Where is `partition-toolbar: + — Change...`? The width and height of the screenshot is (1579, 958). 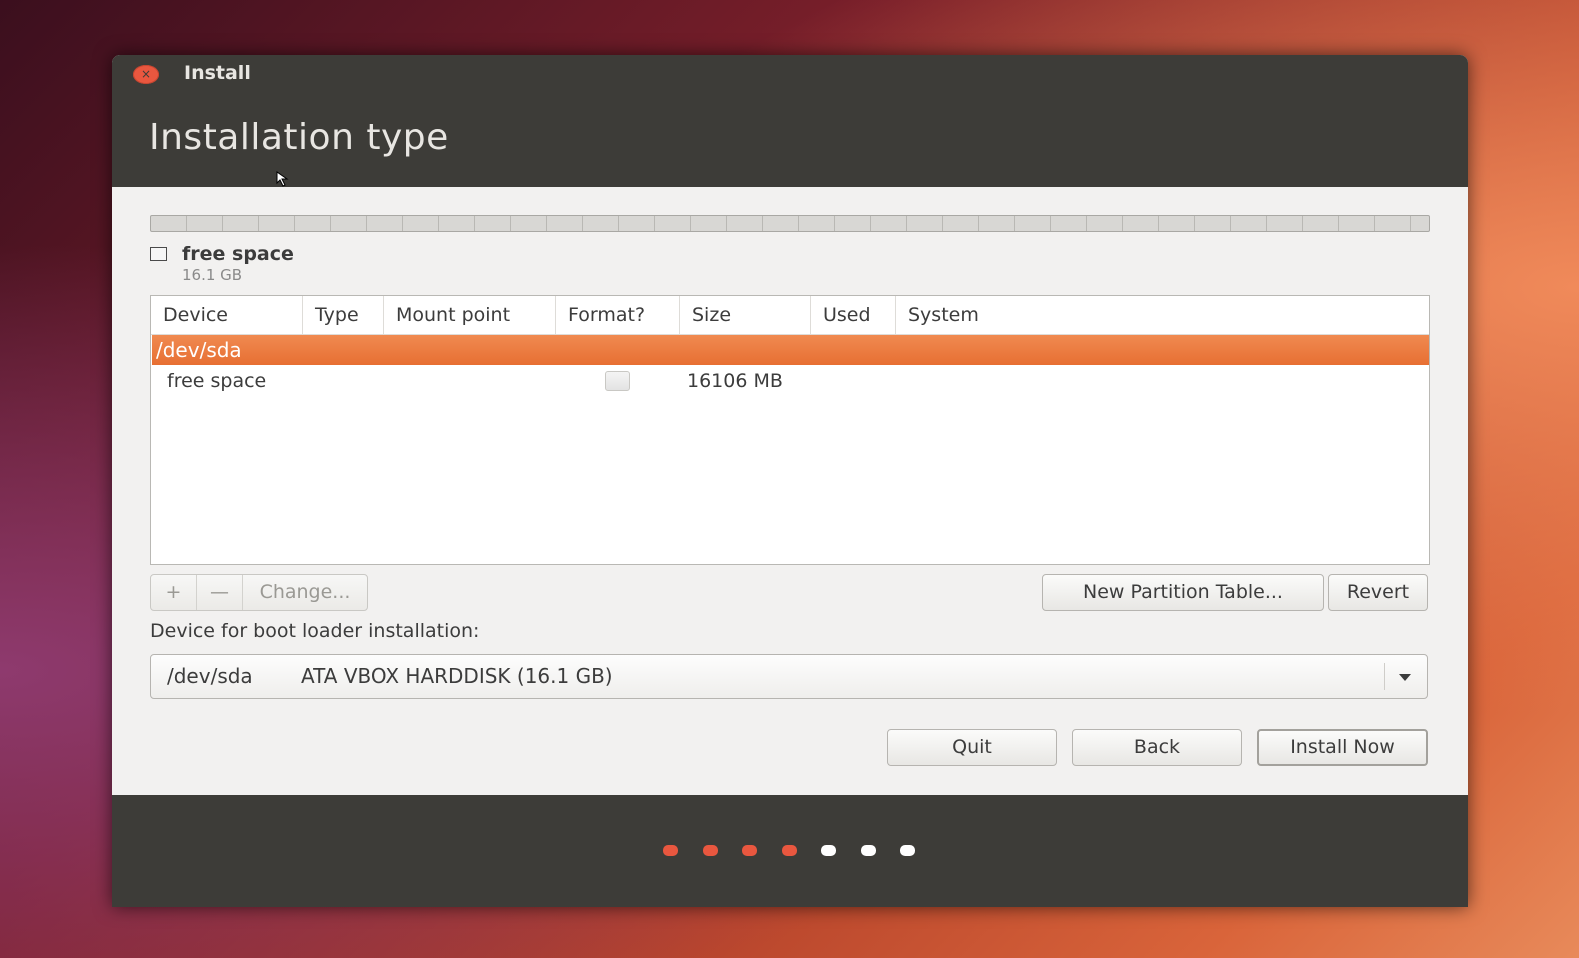 partition-toolbar: + — Change... is located at coordinates (259, 592).